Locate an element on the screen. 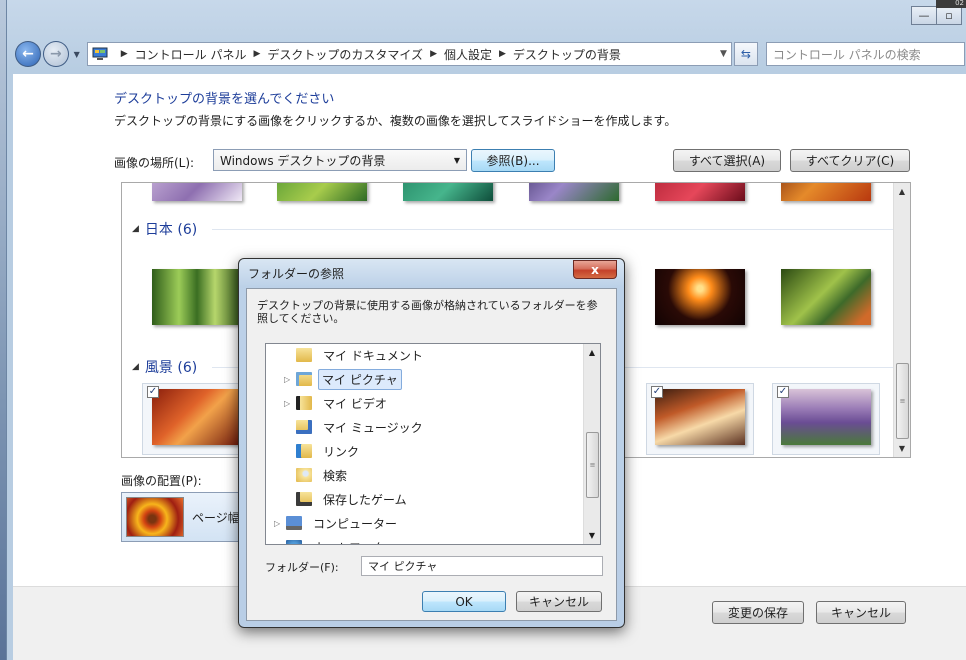 This screenshot has width=966, height=660. links-folder-icon is located at coordinates (304, 451).